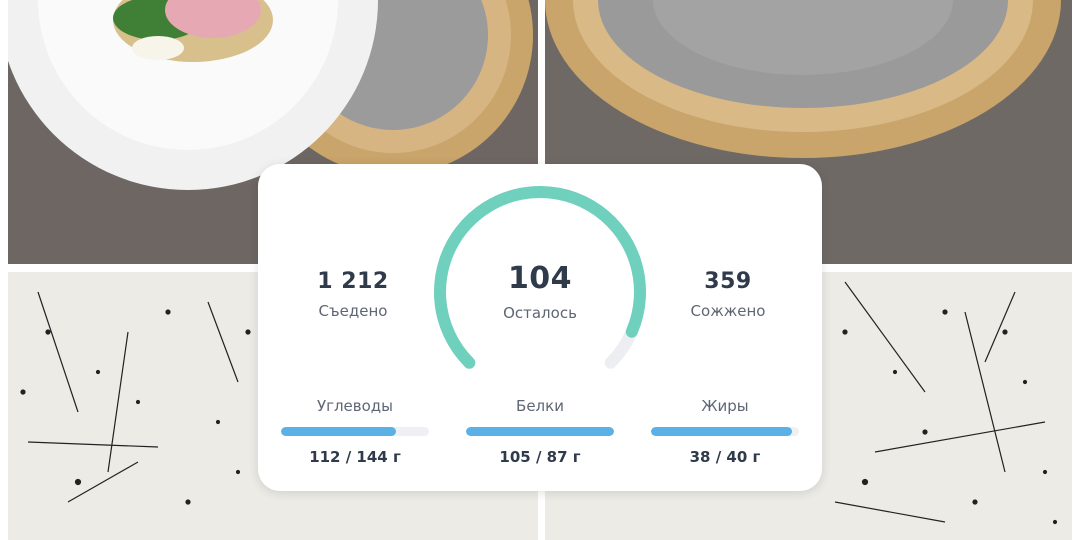 The height and width of the screenshot is (540, 1080). What do you see at coordinates (728, 311) in the screenshot?
I see `burned-label: Сожжено` at bounding box center [728, 311].